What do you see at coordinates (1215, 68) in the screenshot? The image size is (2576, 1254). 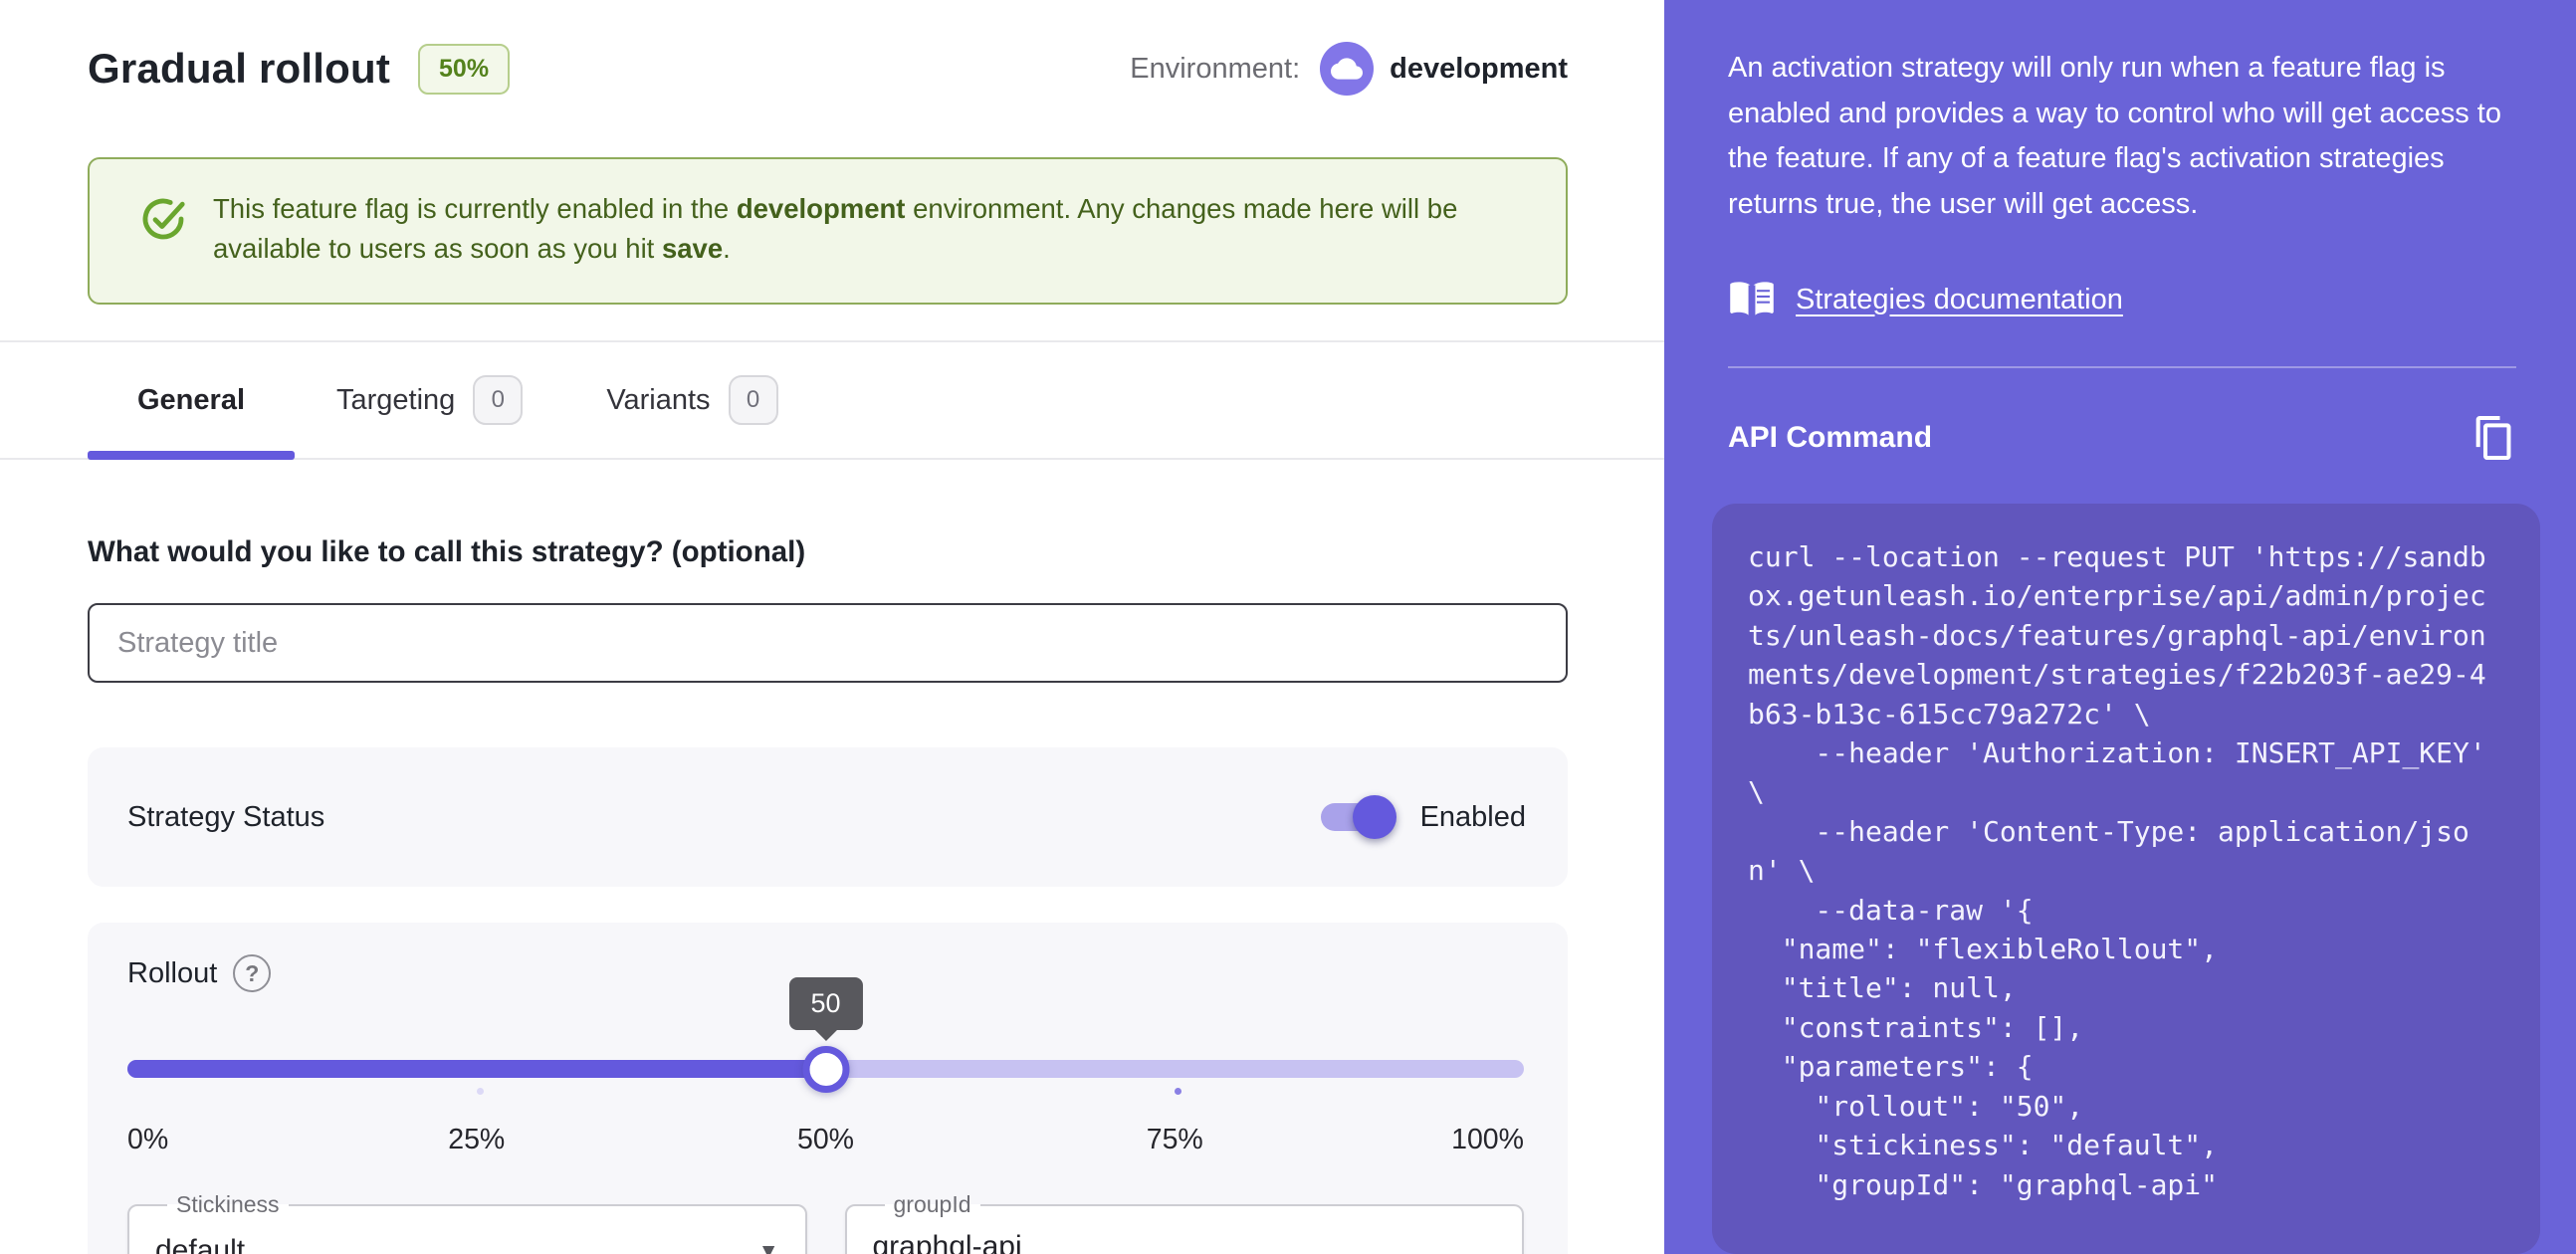 I see `environment-label: Environment:` at bounding box center [1215, 68].